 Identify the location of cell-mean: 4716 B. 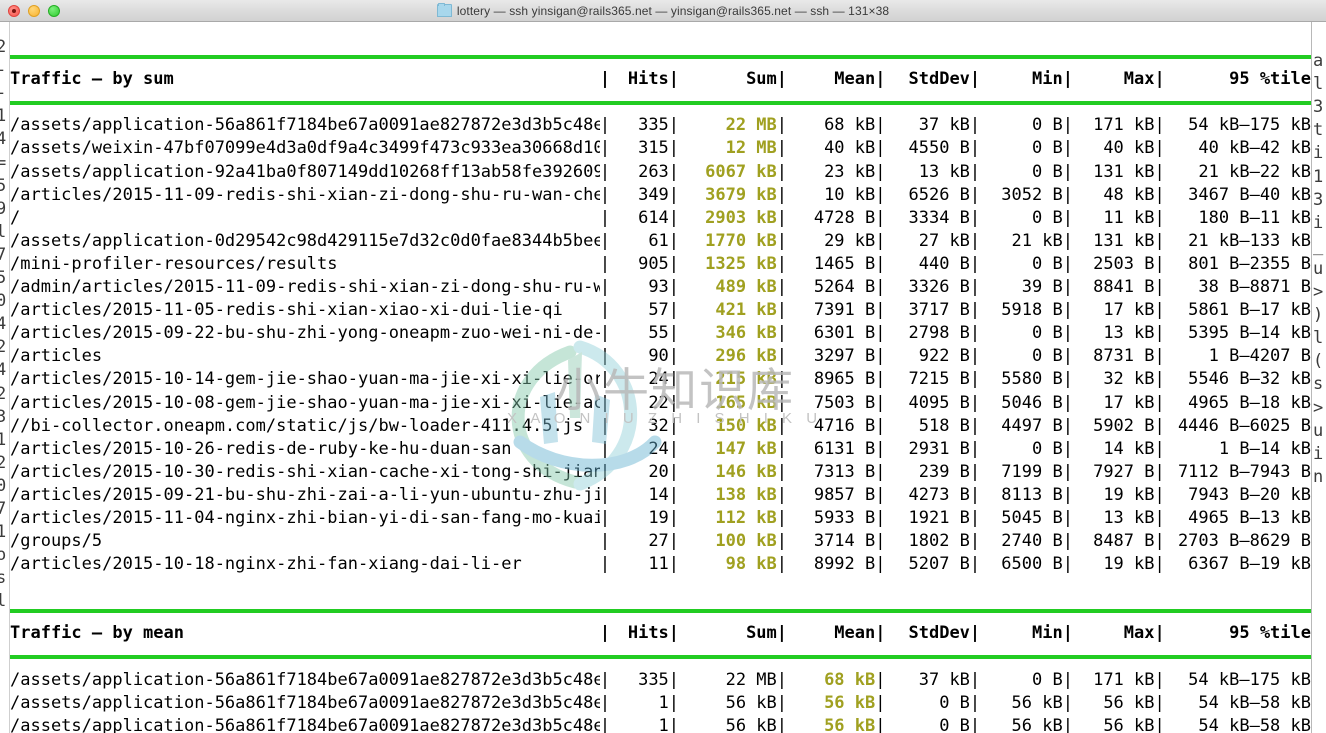
(844, 425).